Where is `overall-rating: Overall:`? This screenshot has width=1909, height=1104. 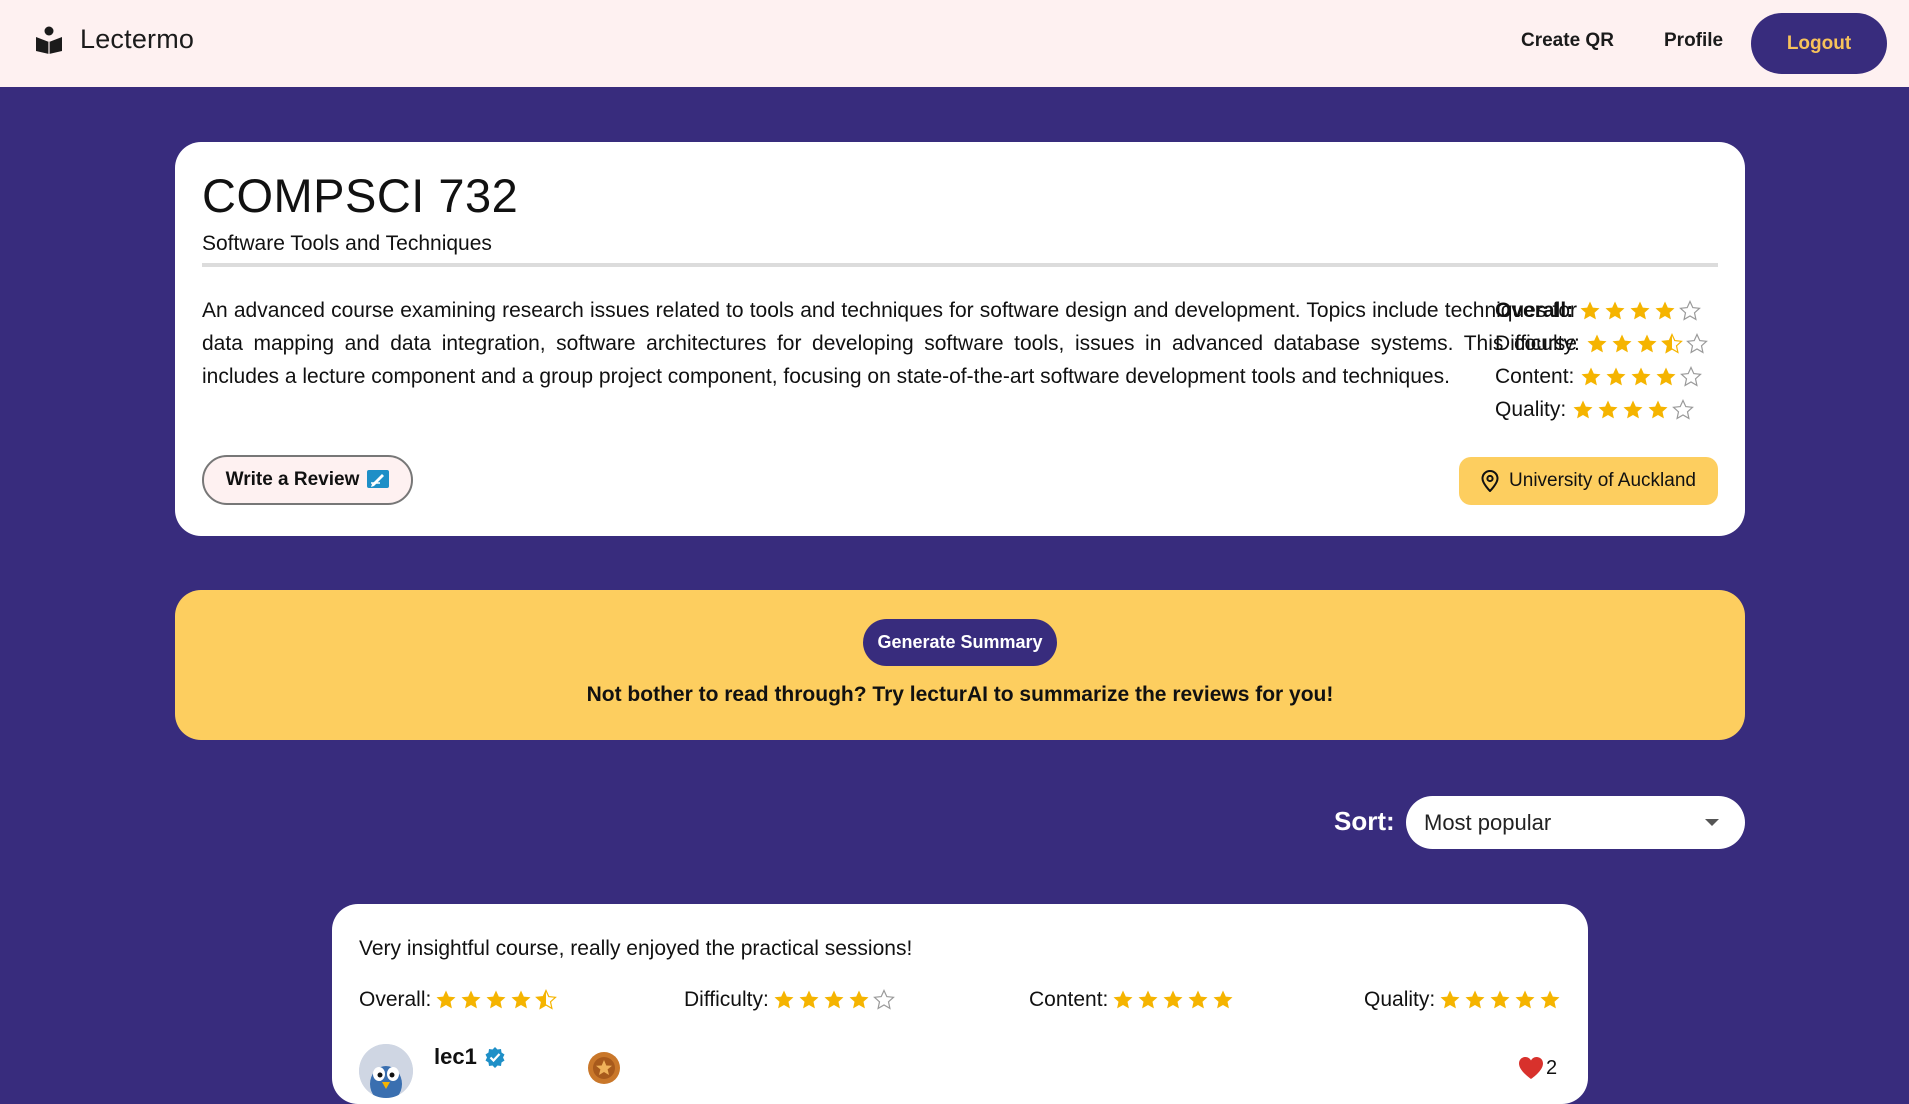
overall-rating: Overall: is located at coordinates (1601, 310).